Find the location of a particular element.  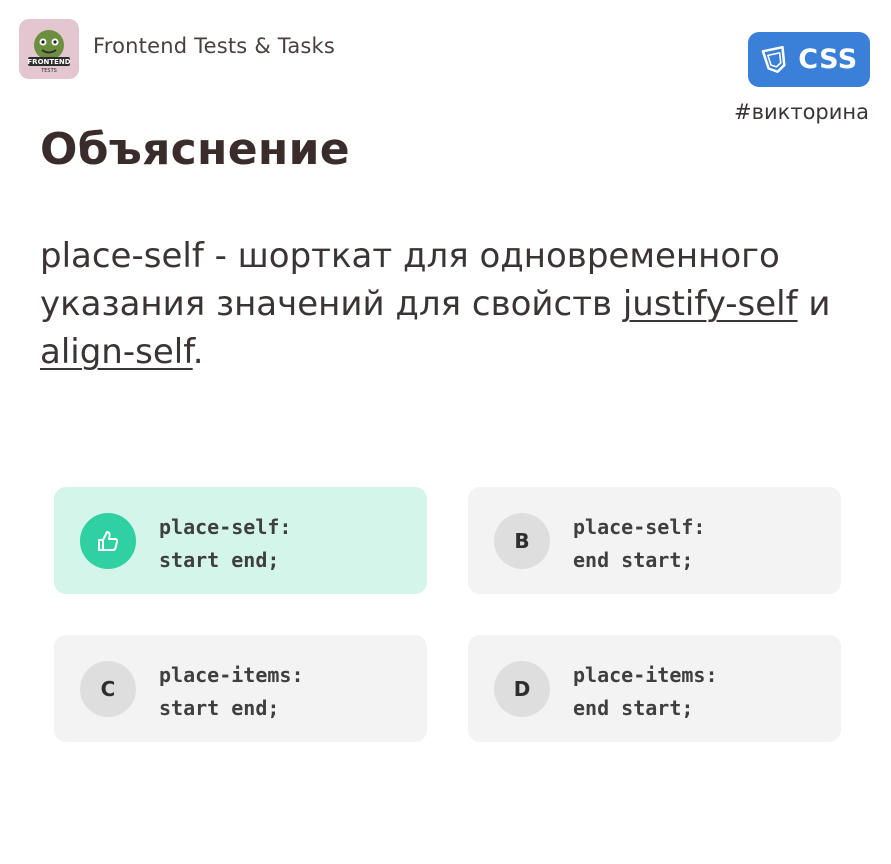

css-badge: CSS is located at coordinates (809, 59).